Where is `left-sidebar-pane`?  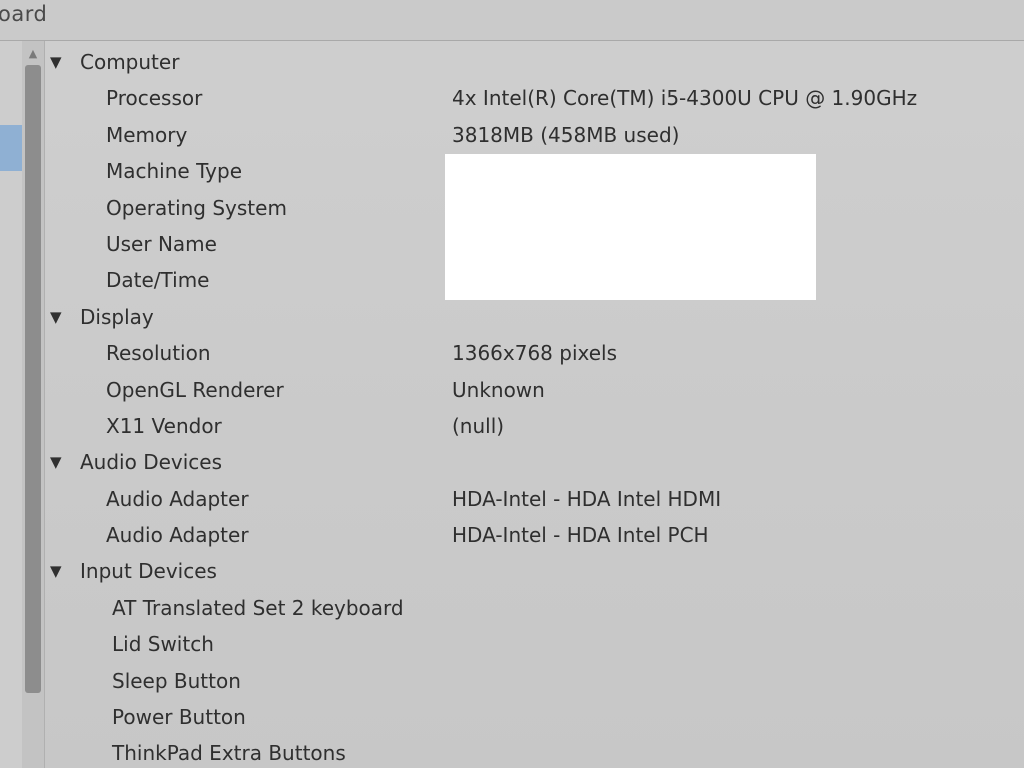
left-sidebar-pane is located at coordinates (11, 404).